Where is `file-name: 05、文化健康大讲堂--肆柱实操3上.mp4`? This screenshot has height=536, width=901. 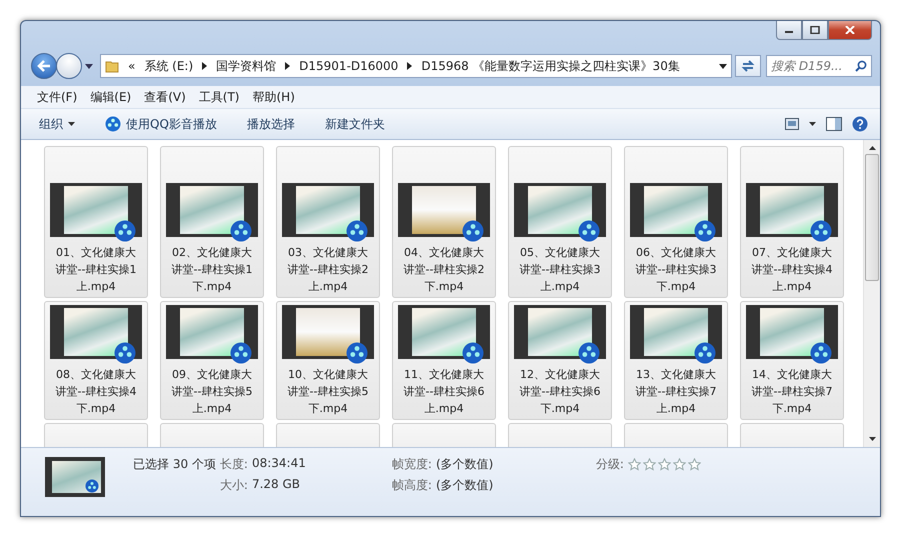
file-name: 05、文化健康大讲堂--肆柱实操3上.mp4 is located at coordinates (560, 270).